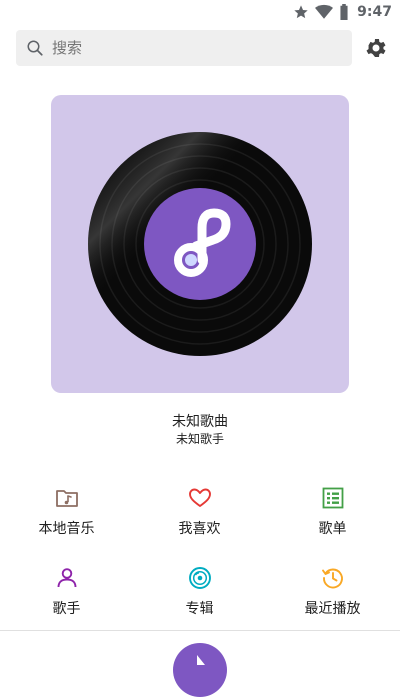  Describe the element at coordinates (200, 578) in the screenshot. I see `album-disc-icon` at that location.